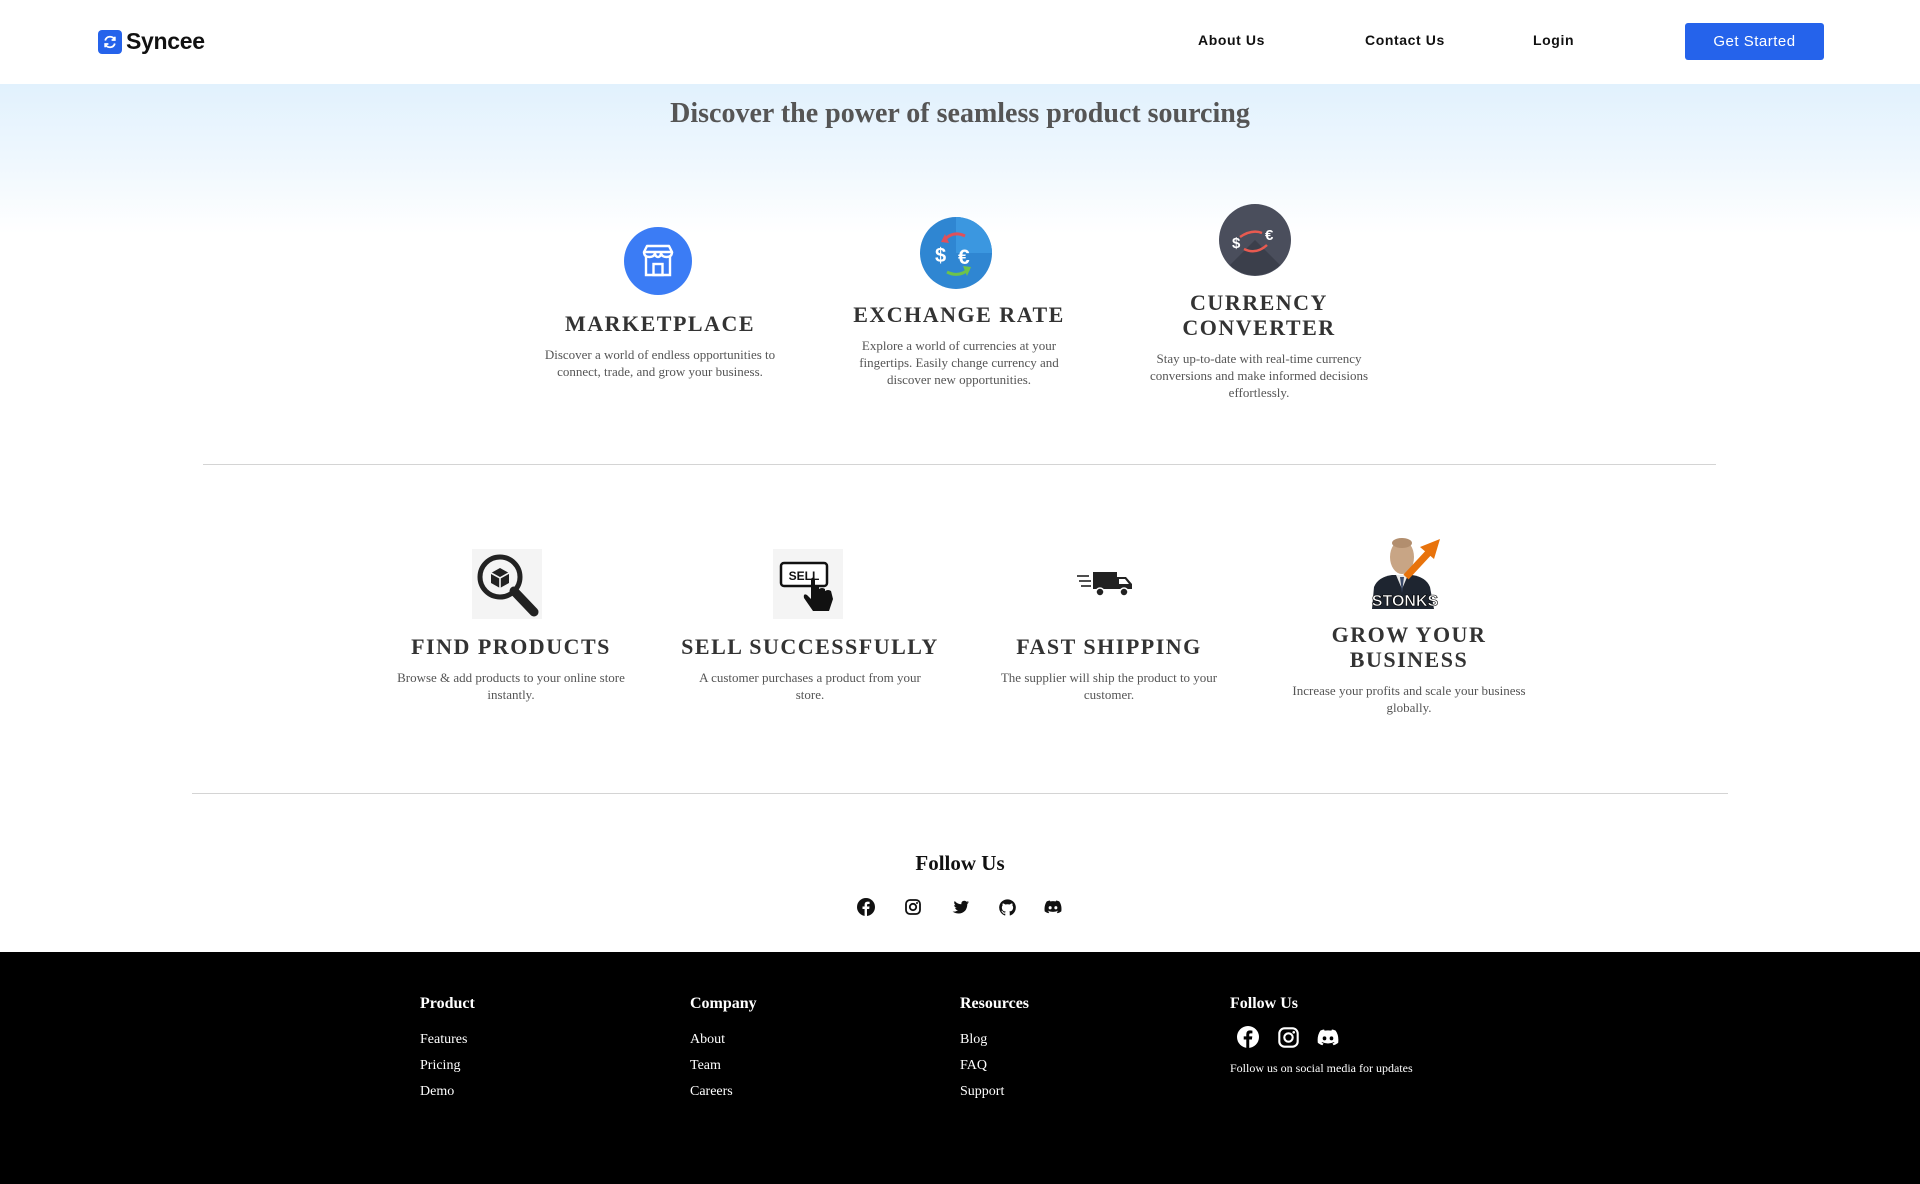 This screenshot has height=1184, width=1920. I want to click on brand-name: Syncee, so click(165, 41).